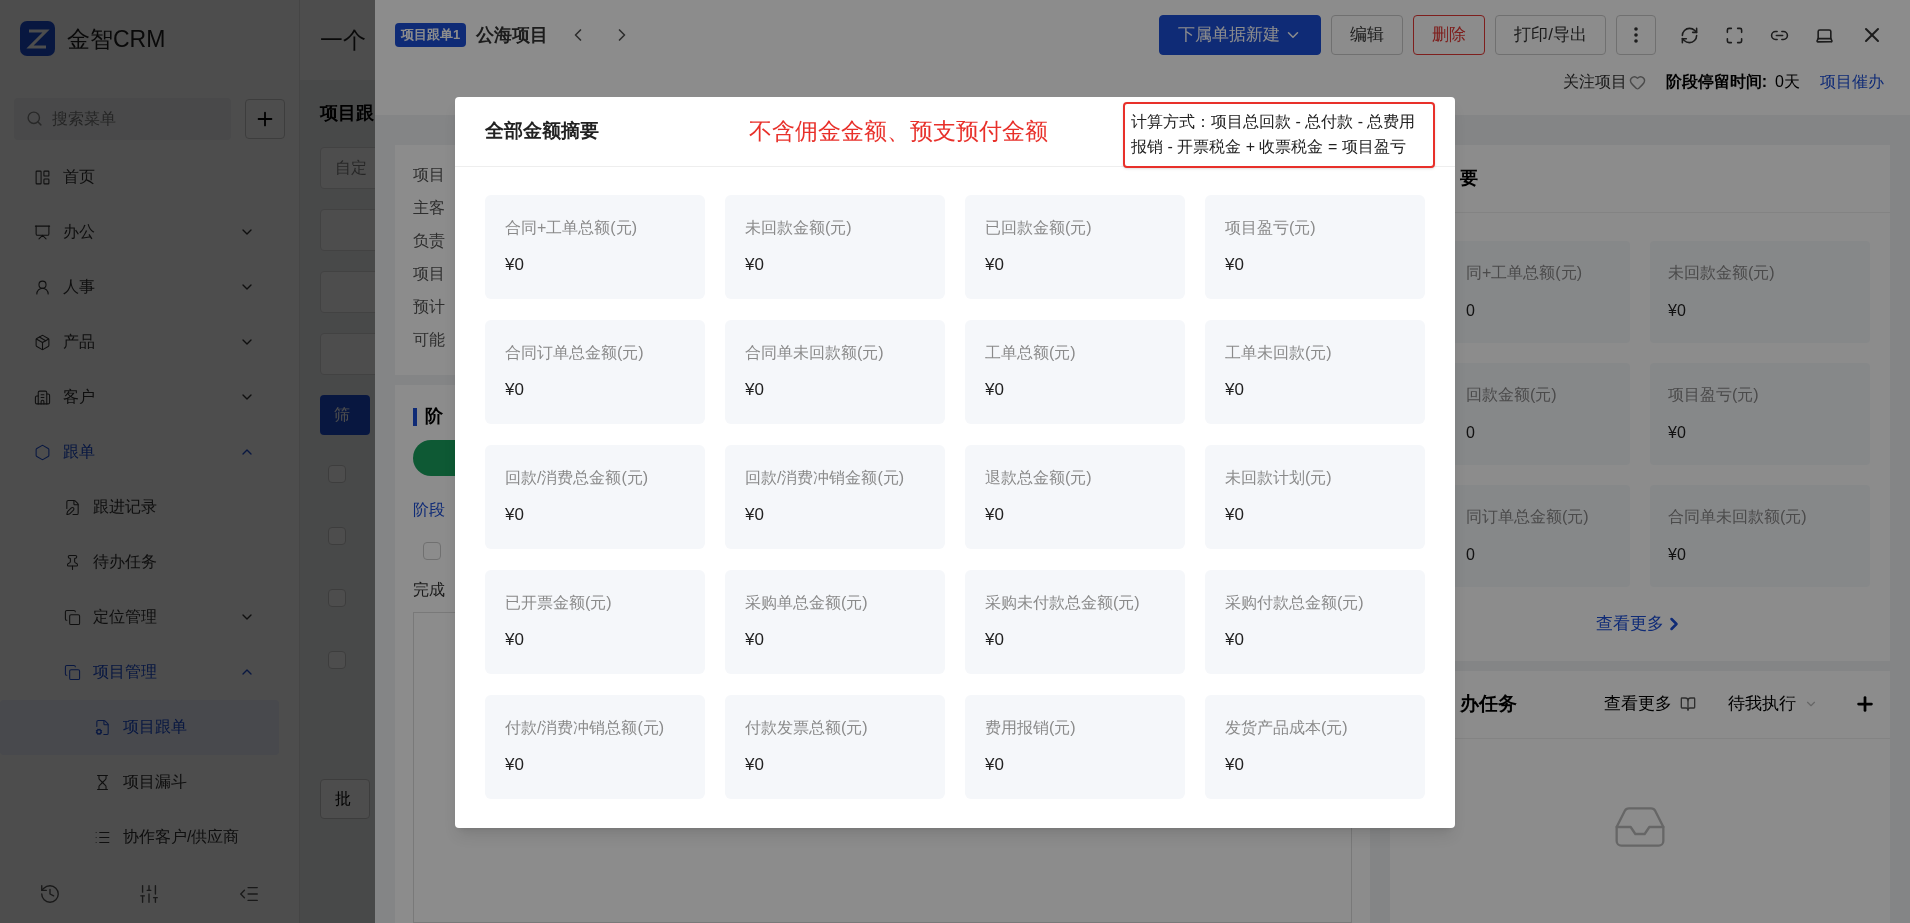 This screenshot has width=1910, height=923. Describe the element at coordinates (434, 416) in the screenshot. I see `stage-heading: 阶` at that location.